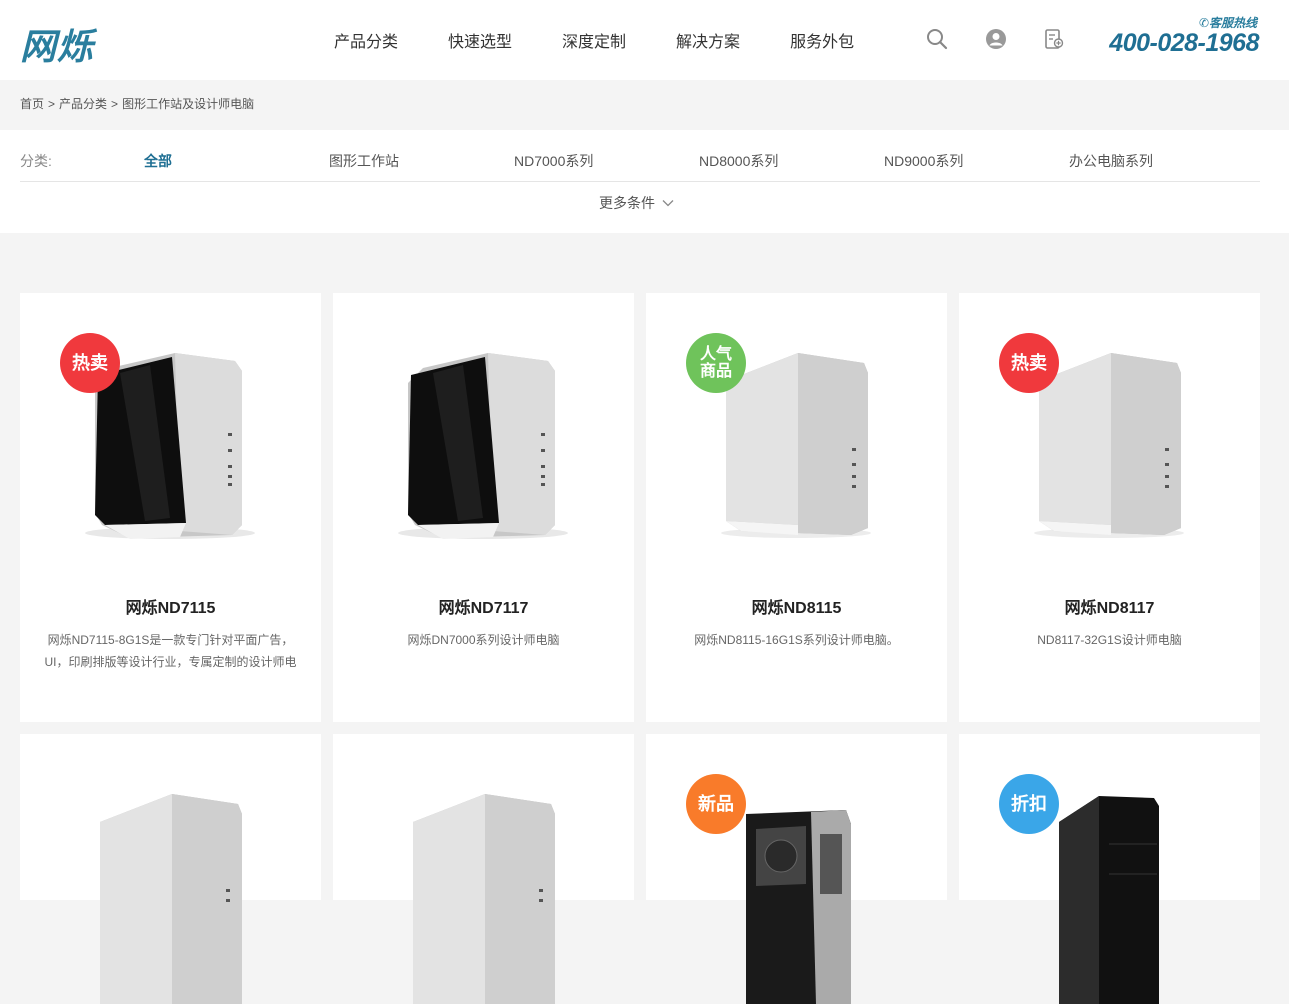 The width and height of the screenshot is (1289, 1004). I want to click on filter-option-workstation: 图形工作站, so click(364, 161).